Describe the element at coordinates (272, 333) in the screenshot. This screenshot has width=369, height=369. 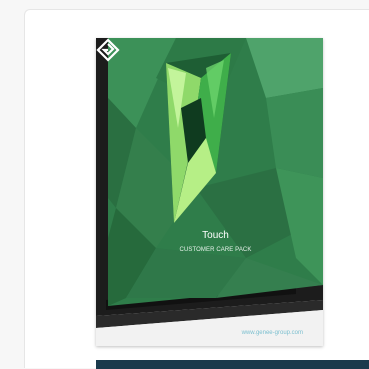
I see `website-url: www.genee-group.com` at that location.